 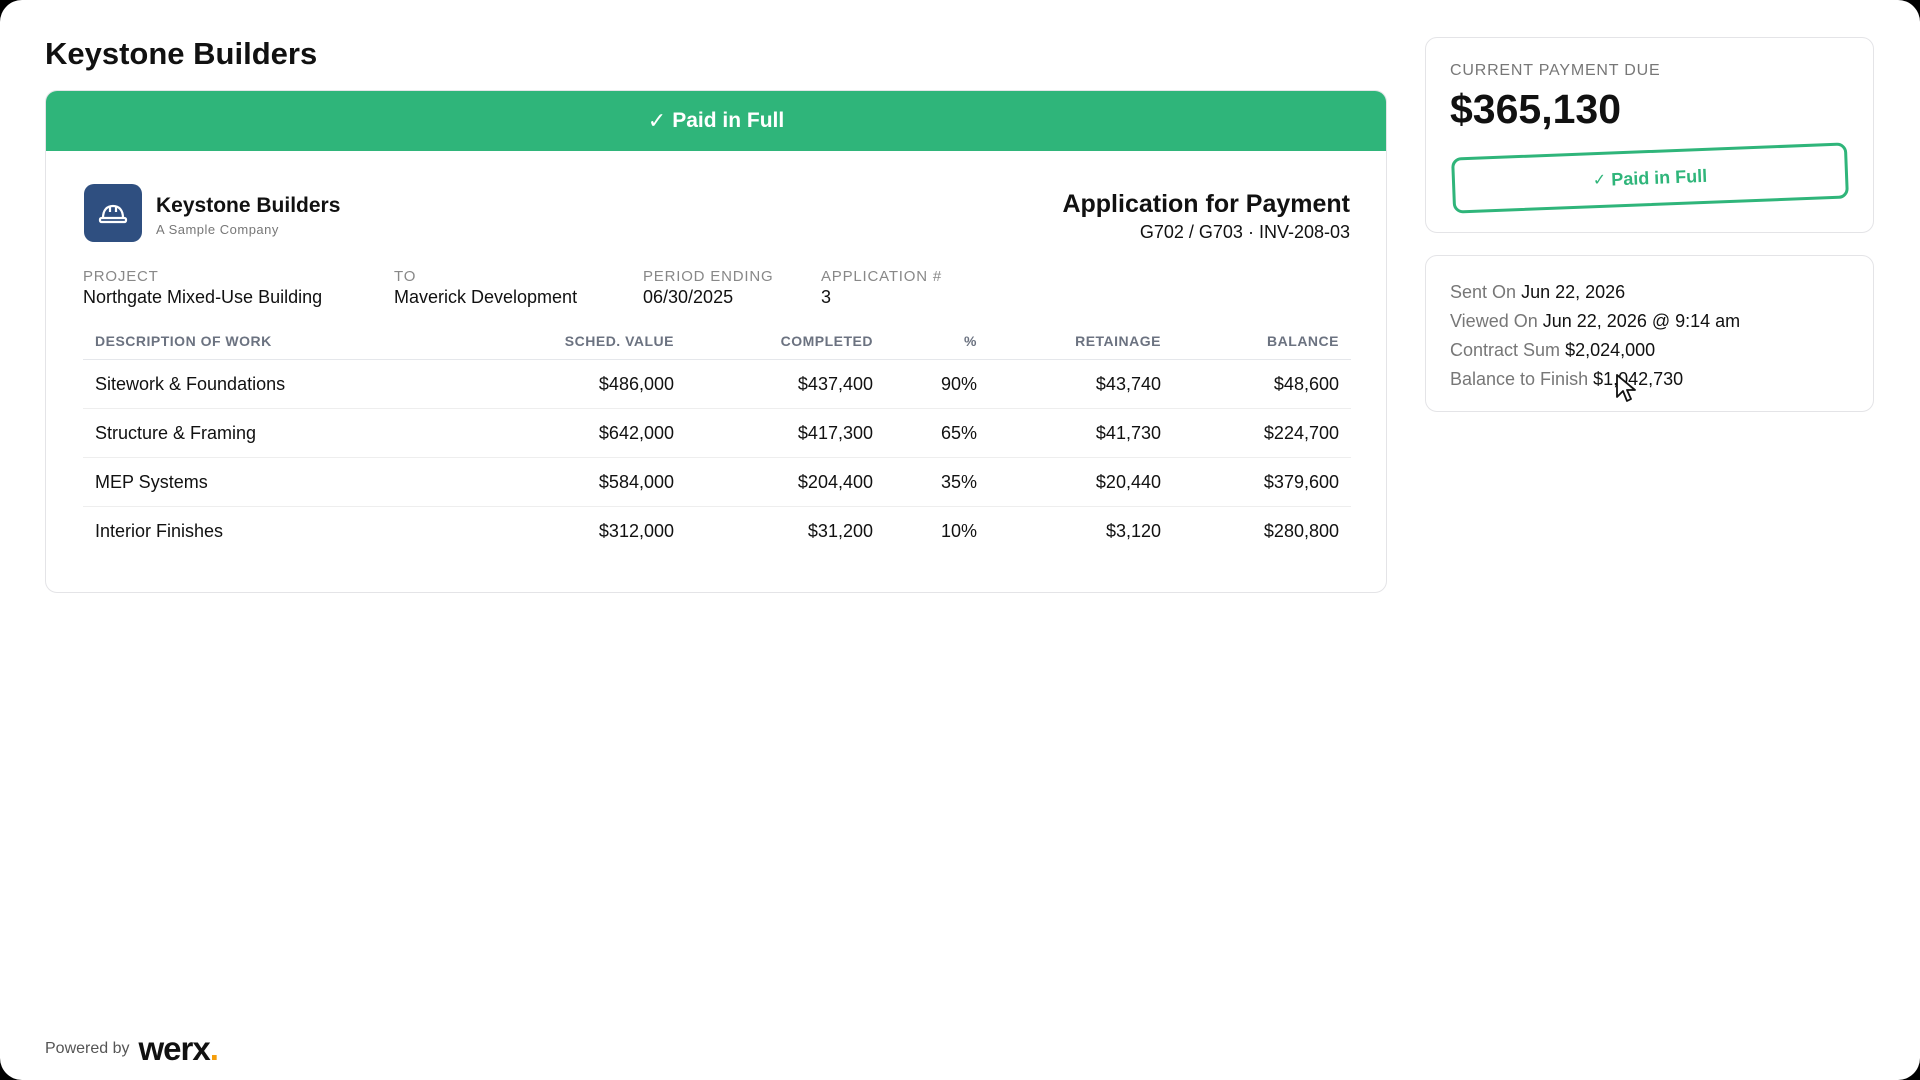 I want to click on detail-label: Viewed On, so click(x=1494, y=321).